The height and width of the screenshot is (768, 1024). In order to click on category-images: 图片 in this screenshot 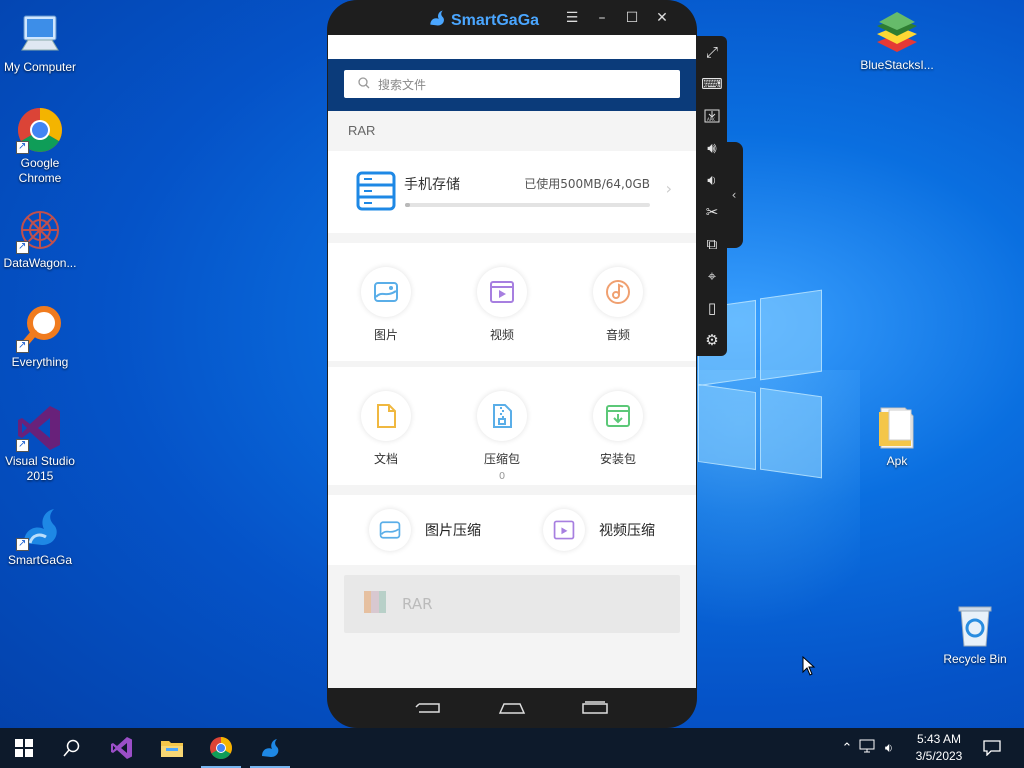, I will do `click(386, 302)`.